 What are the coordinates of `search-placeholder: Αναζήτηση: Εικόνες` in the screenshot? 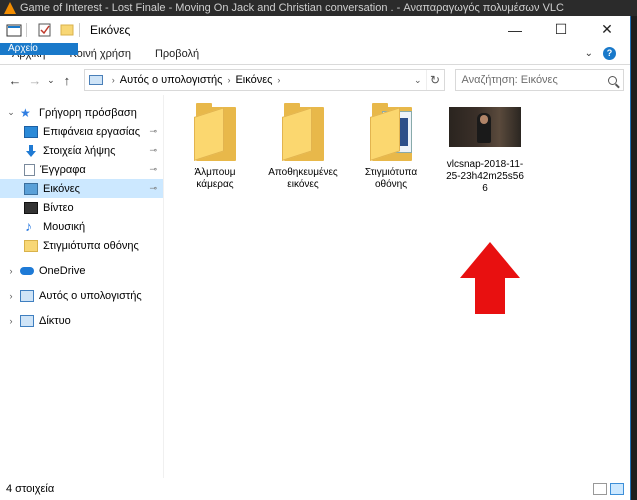 It's located at (509, 80).